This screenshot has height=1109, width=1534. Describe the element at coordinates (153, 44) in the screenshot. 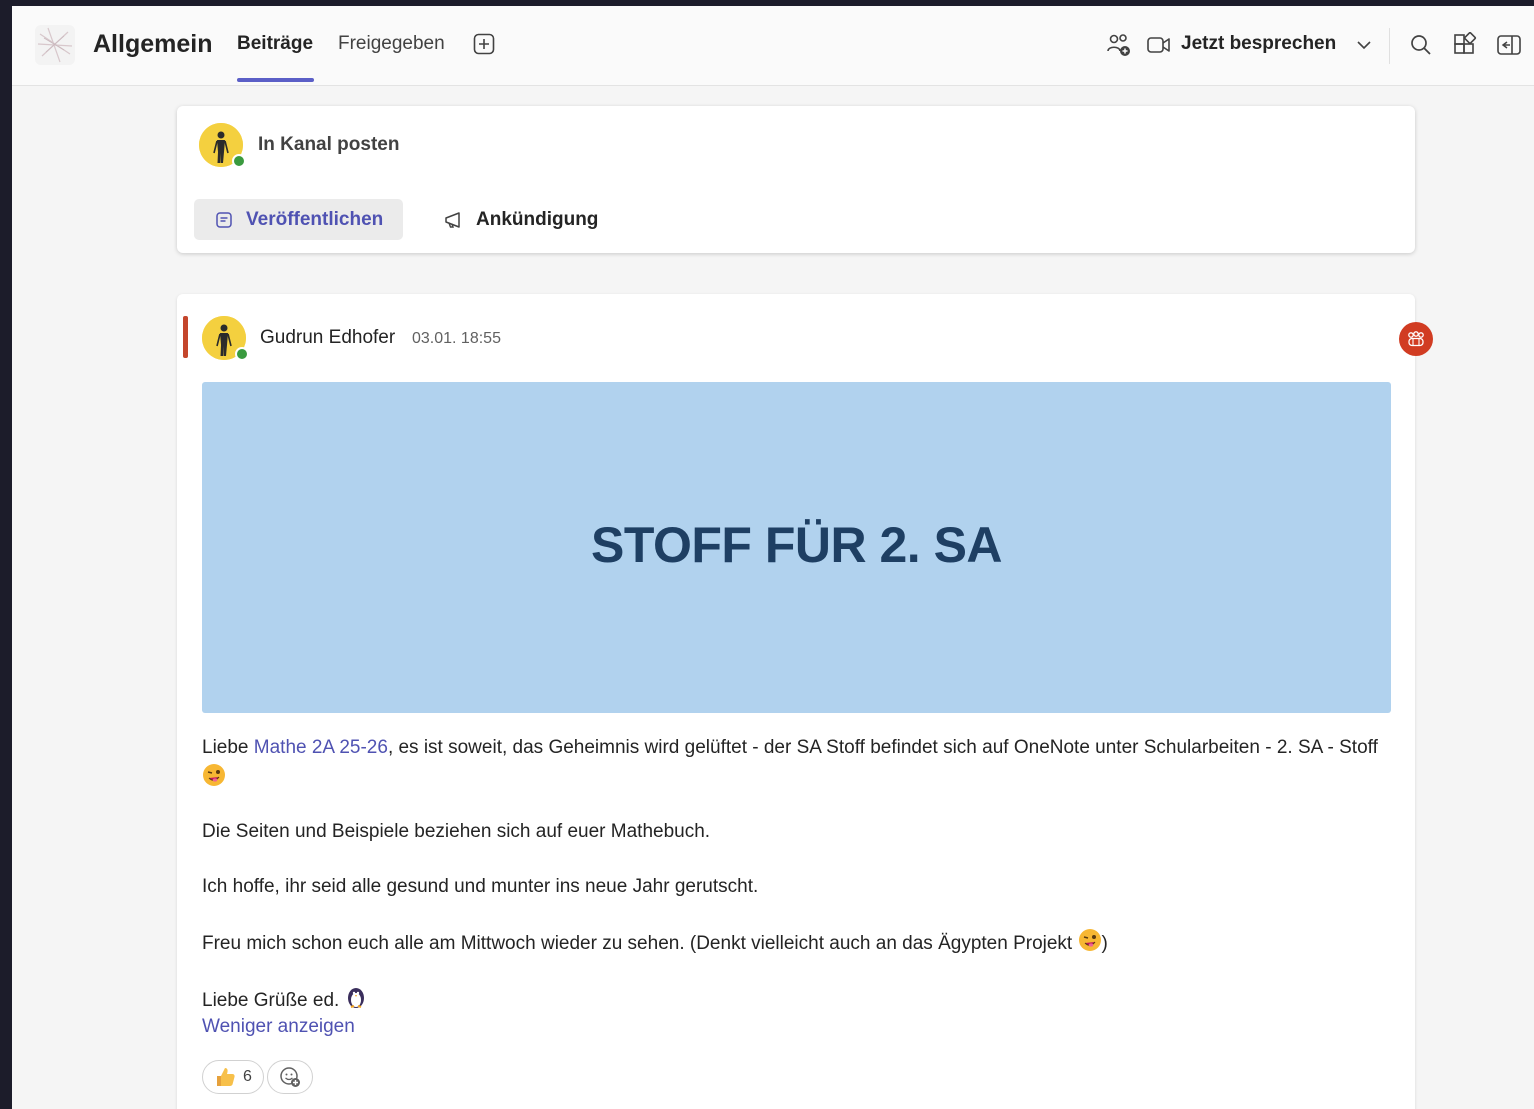

I see `channel-title: Allgemein` at that location.